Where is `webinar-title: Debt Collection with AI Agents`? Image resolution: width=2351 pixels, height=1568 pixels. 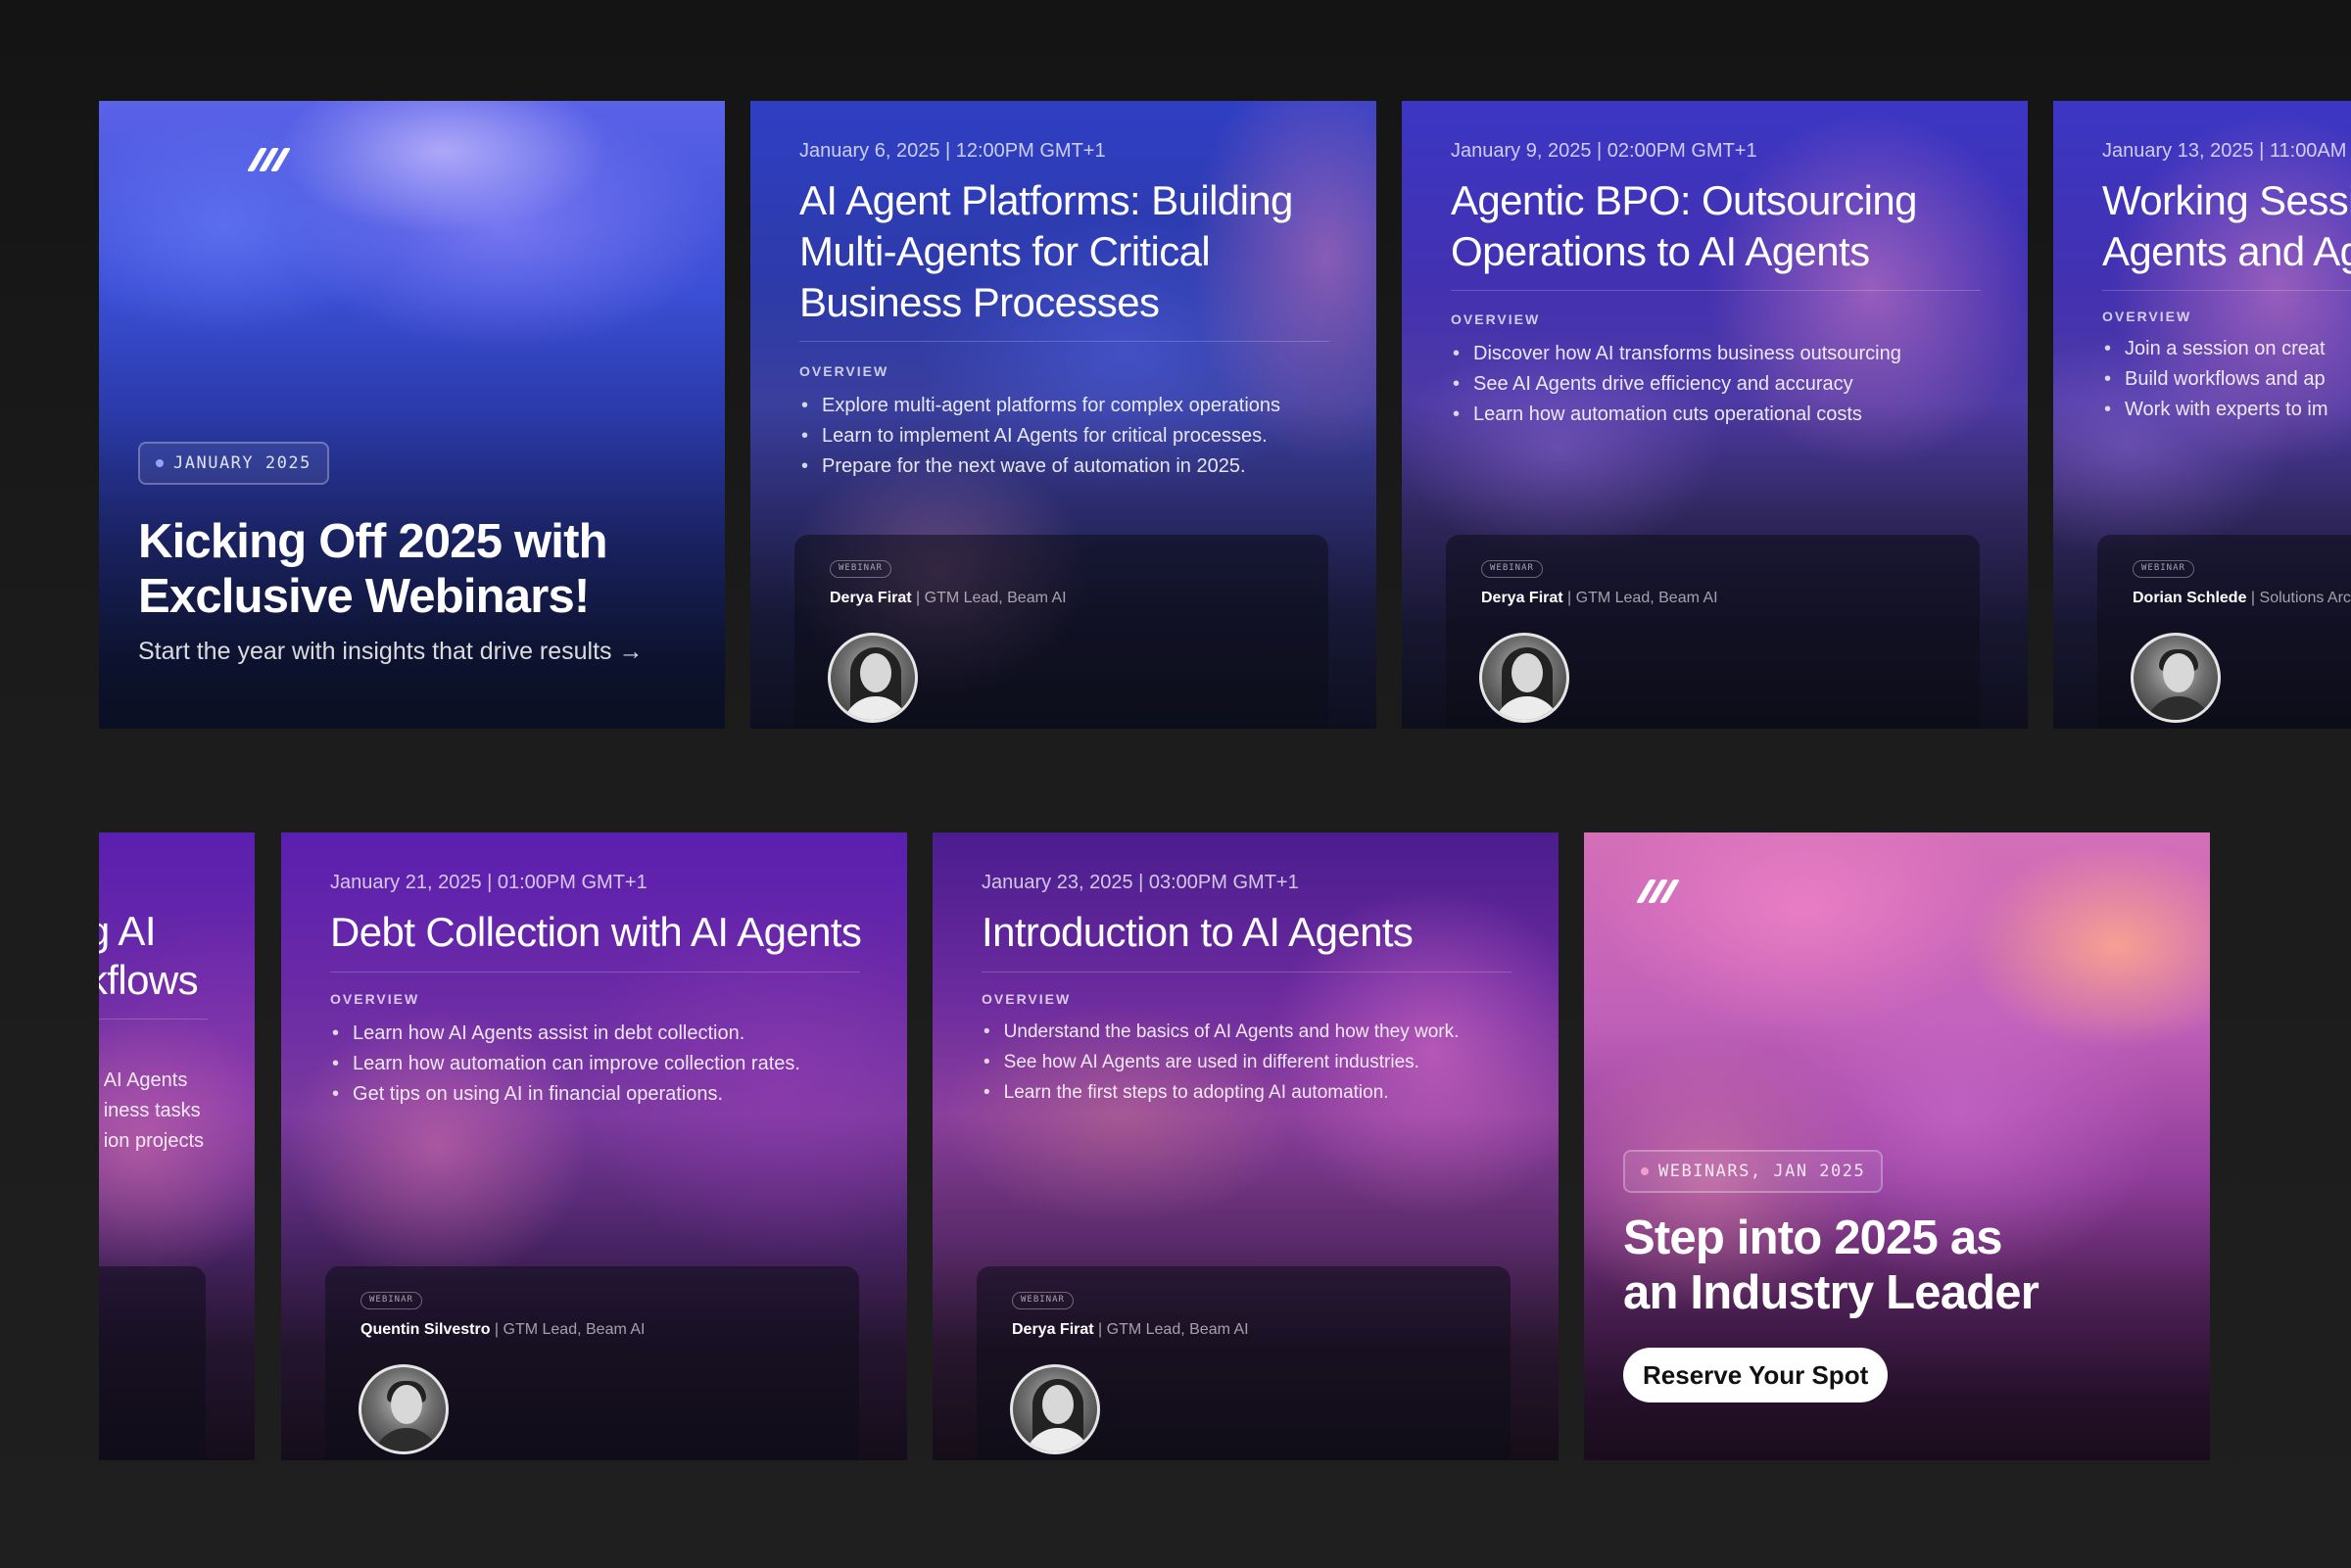
webinar-title: Debt Collection with AI Agents is located at coordinates (605, 932).